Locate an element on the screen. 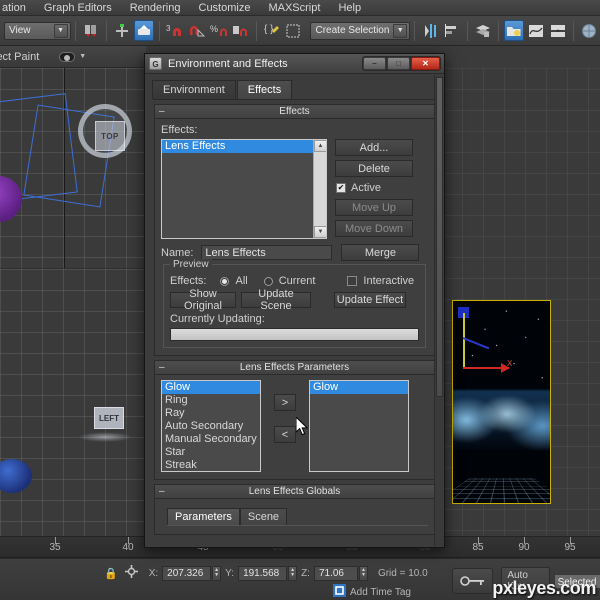 Image resolution: width=600 pixels, height=600 pixels. y-spinner: ▲ ▼ is located at coordinates (293, 573).